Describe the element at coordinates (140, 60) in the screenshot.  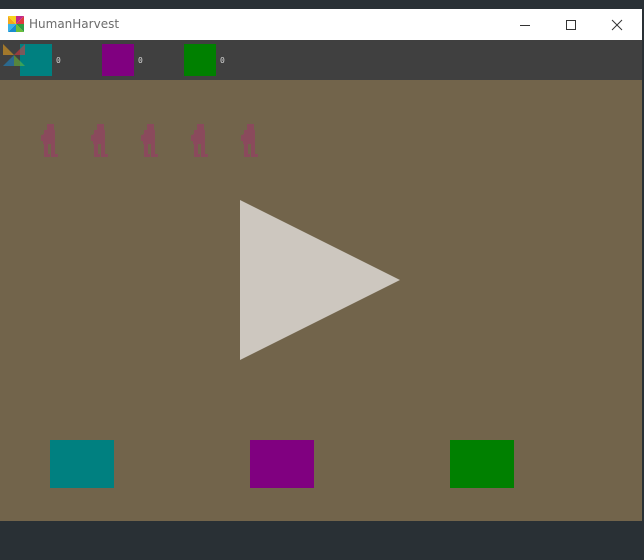
I see `purple-resource-count: 0` at that location.